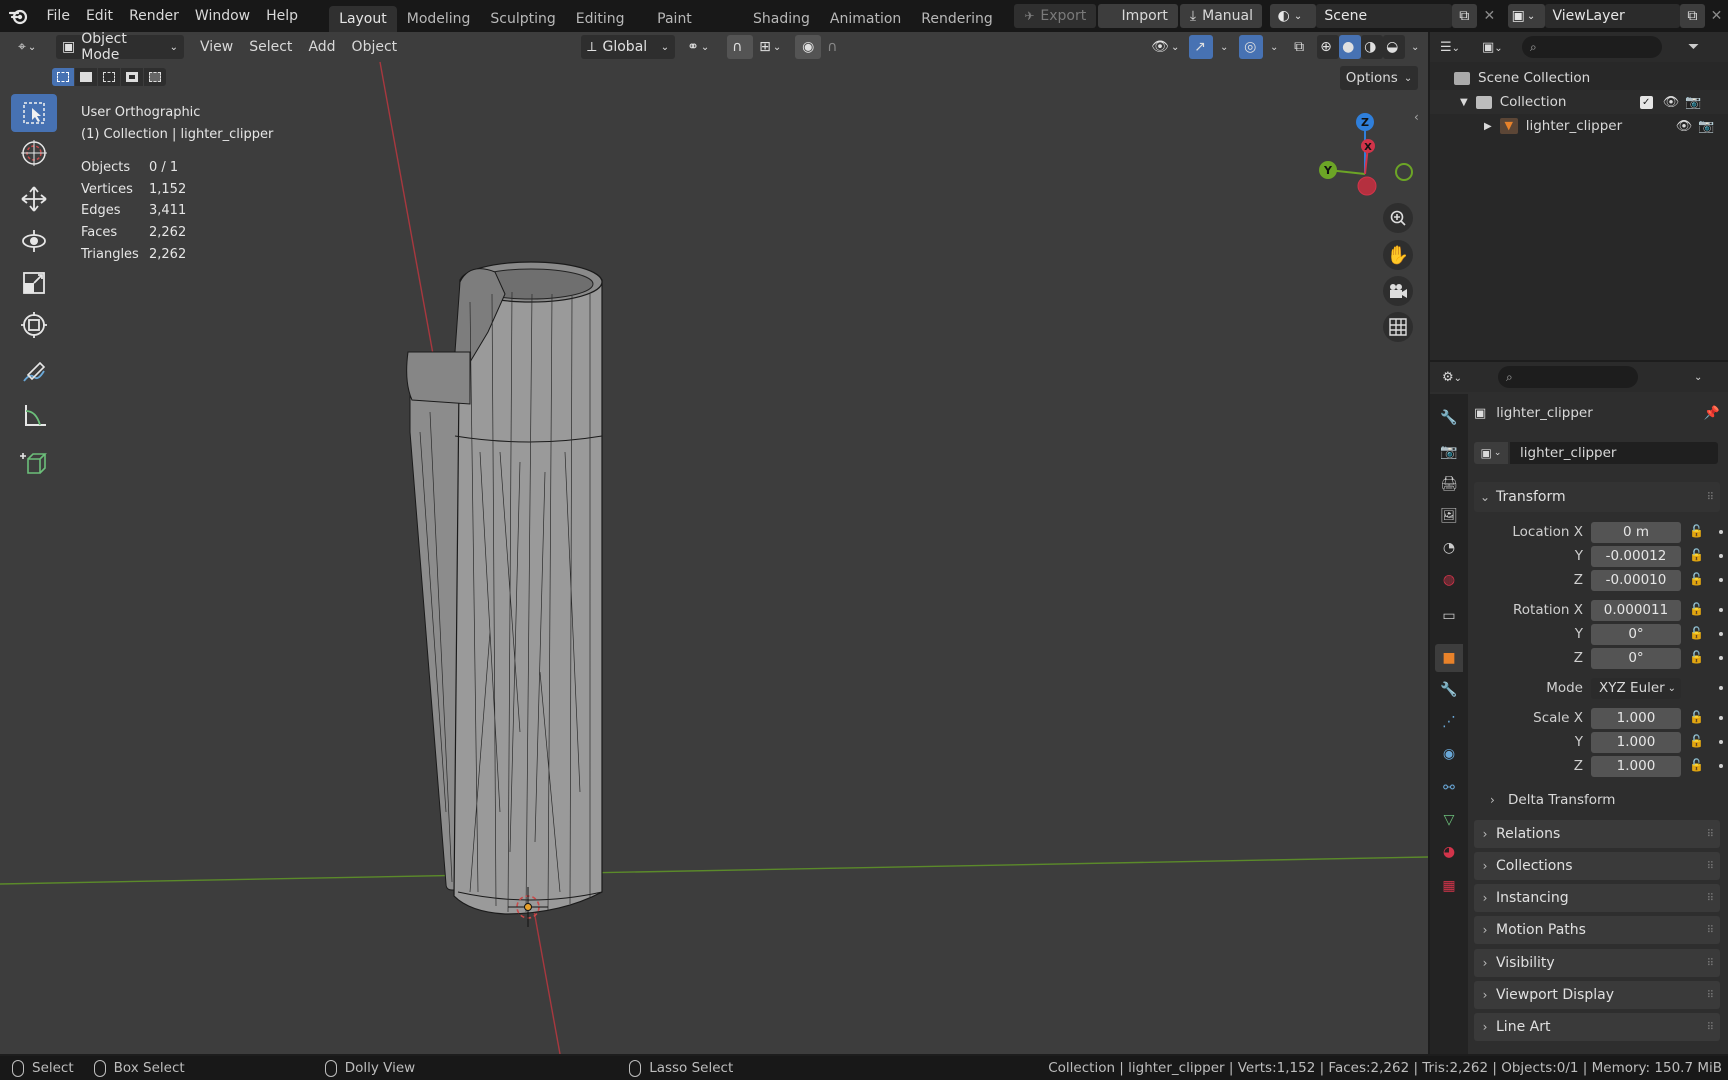 The height and width of the screenshot is (1080, 1728). Describe the element at coordinates (1201, 47) in the screenshot. I see `gizmo-toggle: ↗` at that location.